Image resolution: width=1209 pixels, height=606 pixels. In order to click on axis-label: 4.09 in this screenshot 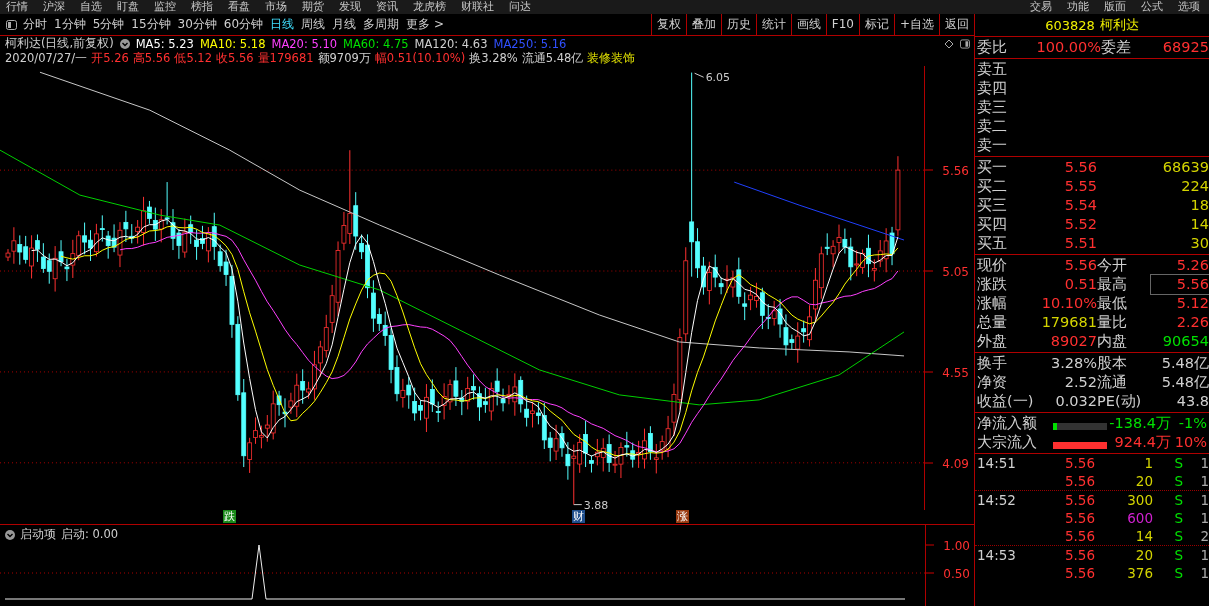, I will do `click(955, 464)`.